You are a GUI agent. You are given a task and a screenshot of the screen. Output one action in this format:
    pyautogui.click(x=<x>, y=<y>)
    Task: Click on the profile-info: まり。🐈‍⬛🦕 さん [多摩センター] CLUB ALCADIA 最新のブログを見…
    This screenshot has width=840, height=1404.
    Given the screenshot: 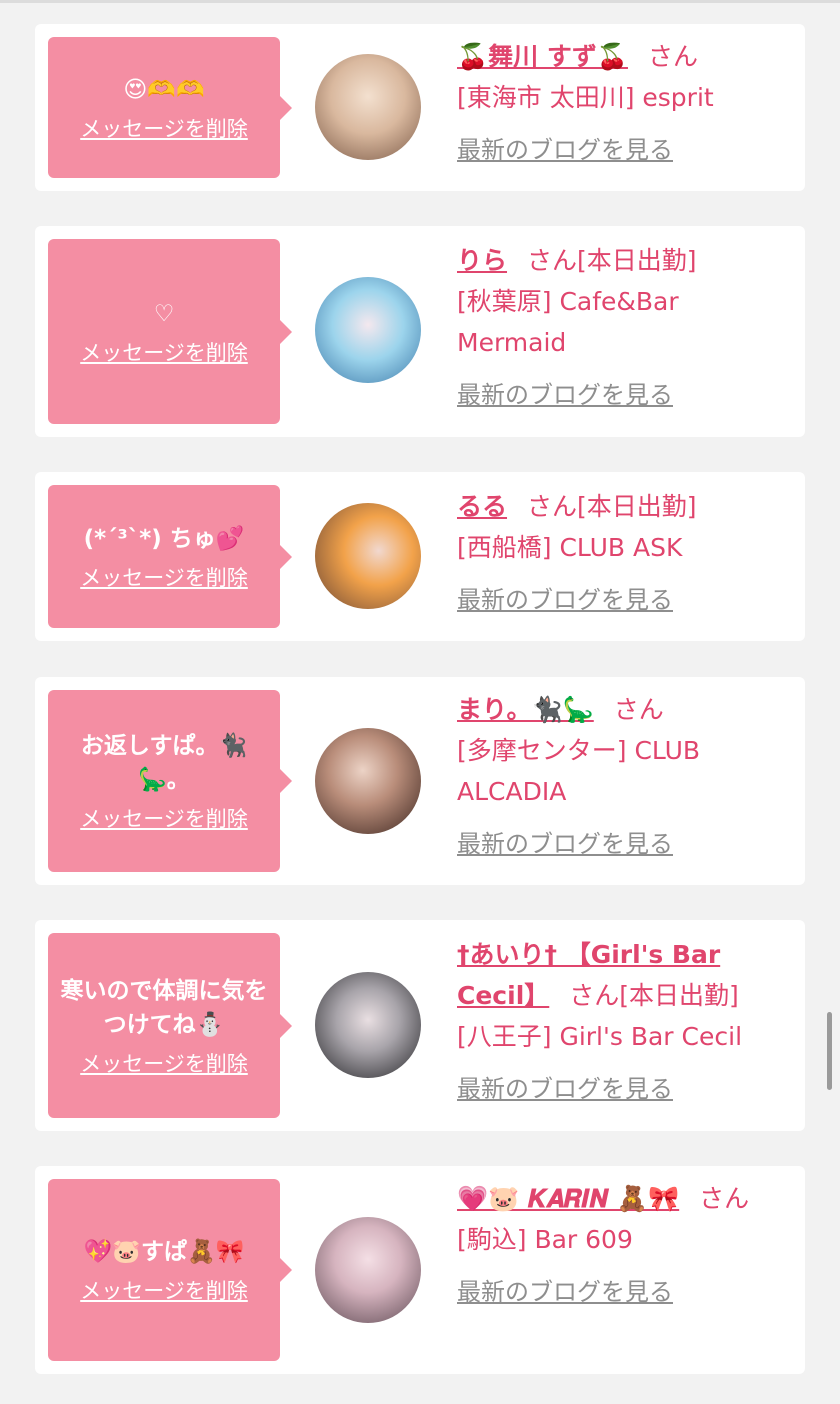 What is the action you would take?
    pyautogui.click(x=624, y=777)
    